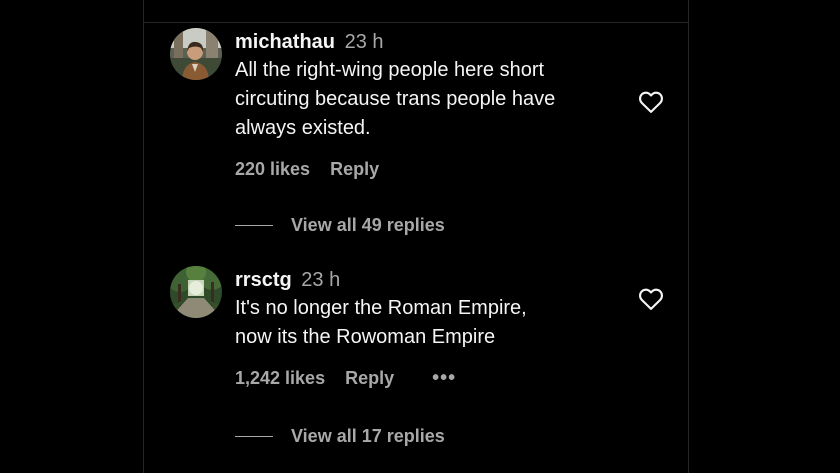  Describe the element at coordinates (435, 42) in the screenshot. I see `comment-header: michathau 23 h` at that location.